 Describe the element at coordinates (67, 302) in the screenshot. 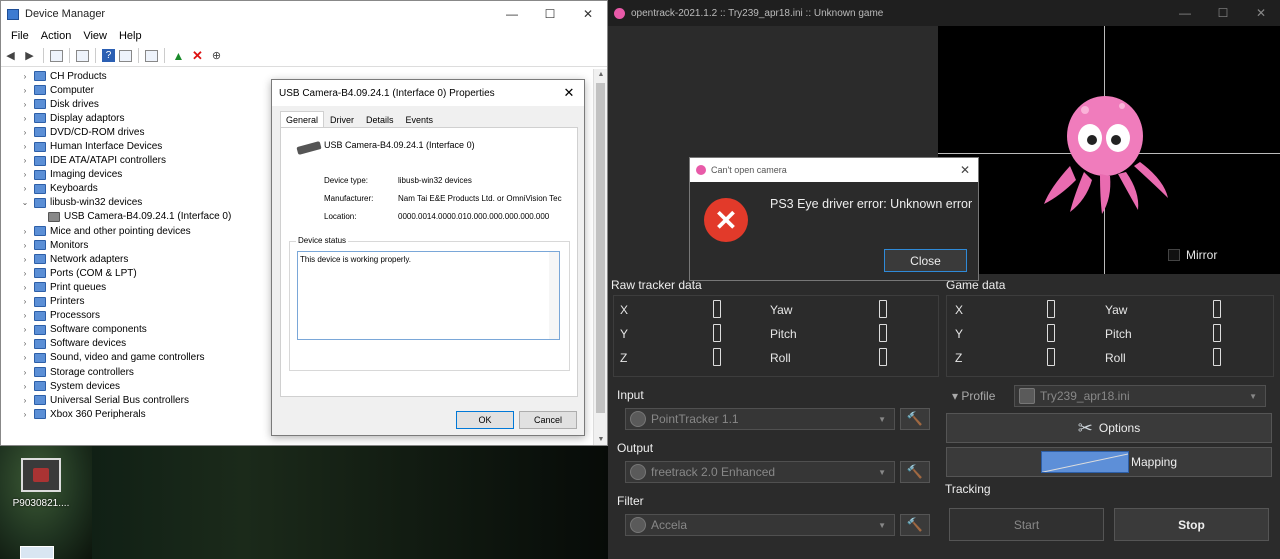

I see `tree-item-label: Printers` at that location.